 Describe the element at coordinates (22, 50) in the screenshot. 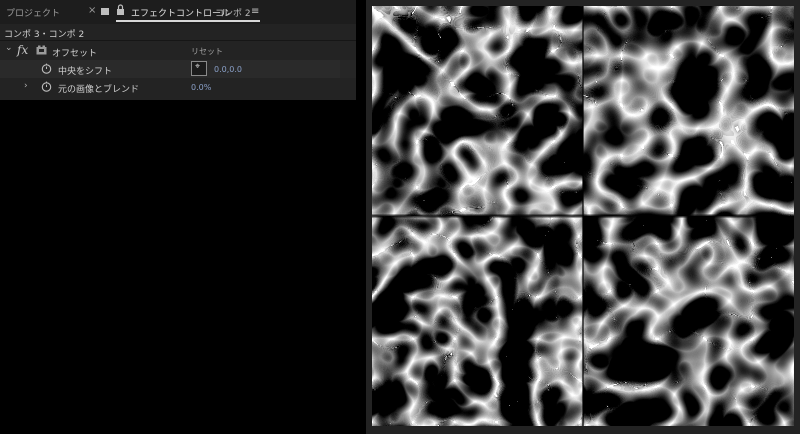

I see `fx-icon: fx` at that location.